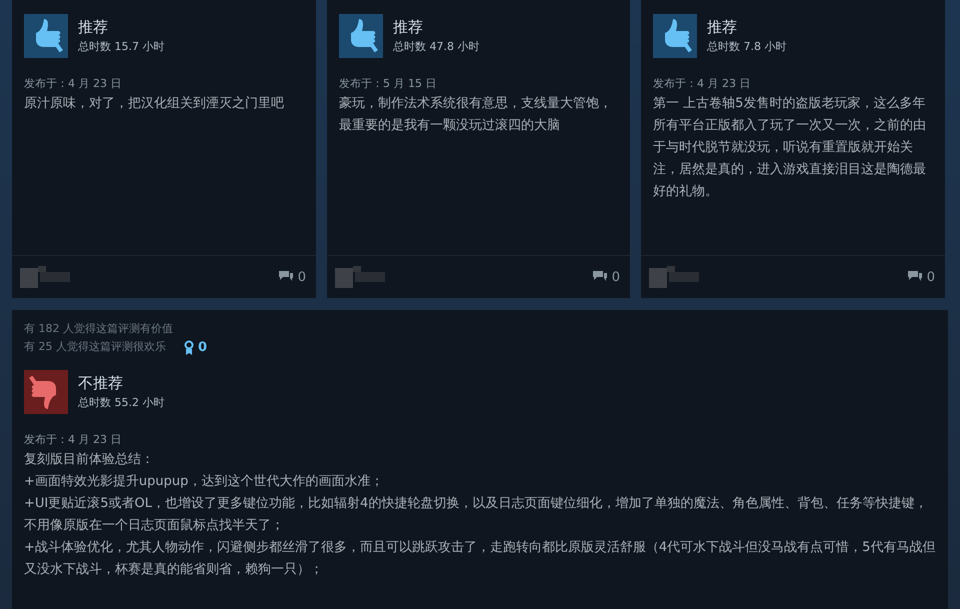  Describe the element at coordinates (476, 515) in the screenshot. I see `review-text: +UI更贴近滚5或者OL，也增设了更多键位功能，比如辐射4的快捷轮盘切换，以及日志页面键位细化，增加了单独的魔法、角色属性、背包、任务等快捷键，不用像原版在一个日志页面鼠标点找半天了；` at that location.